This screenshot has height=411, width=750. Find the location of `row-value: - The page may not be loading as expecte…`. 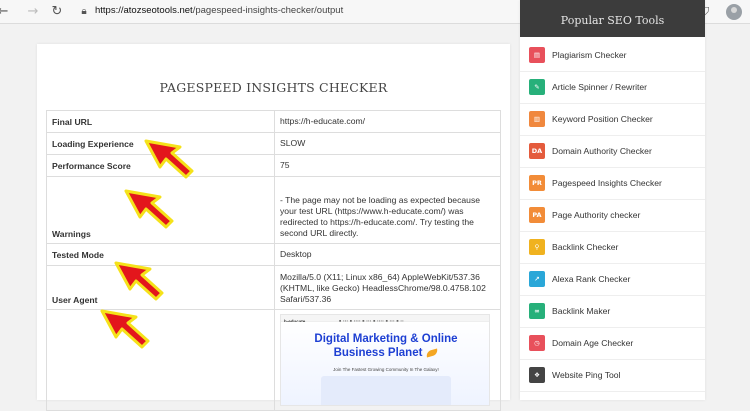

row-value: - The page may not be loading as expecte… is located at coordinates (387, 210).